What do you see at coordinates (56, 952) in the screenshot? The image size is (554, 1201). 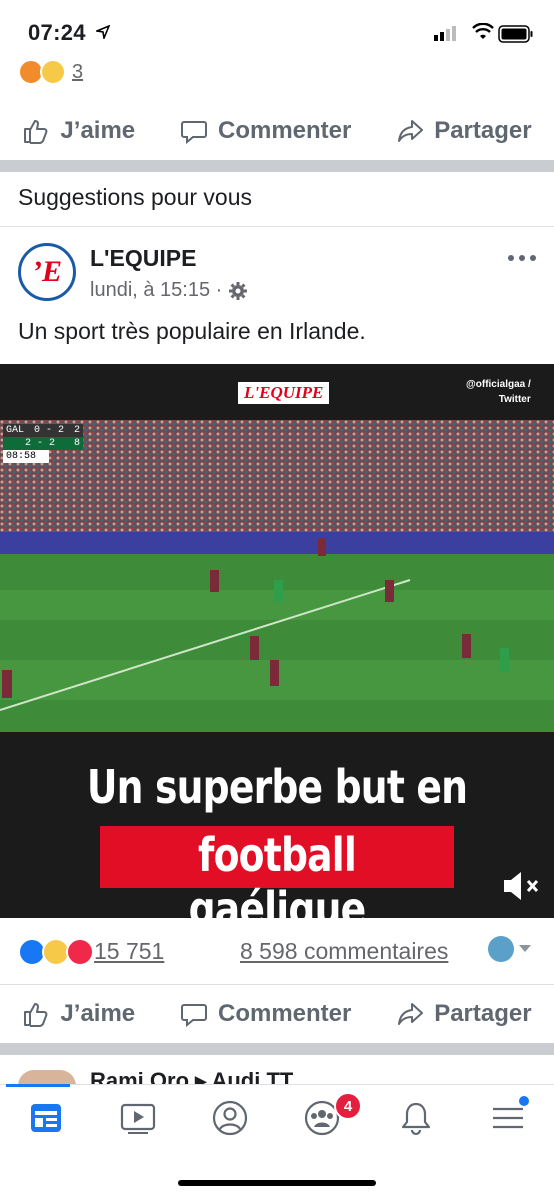 I see `post-reactions` at bounding box center [56, 952].